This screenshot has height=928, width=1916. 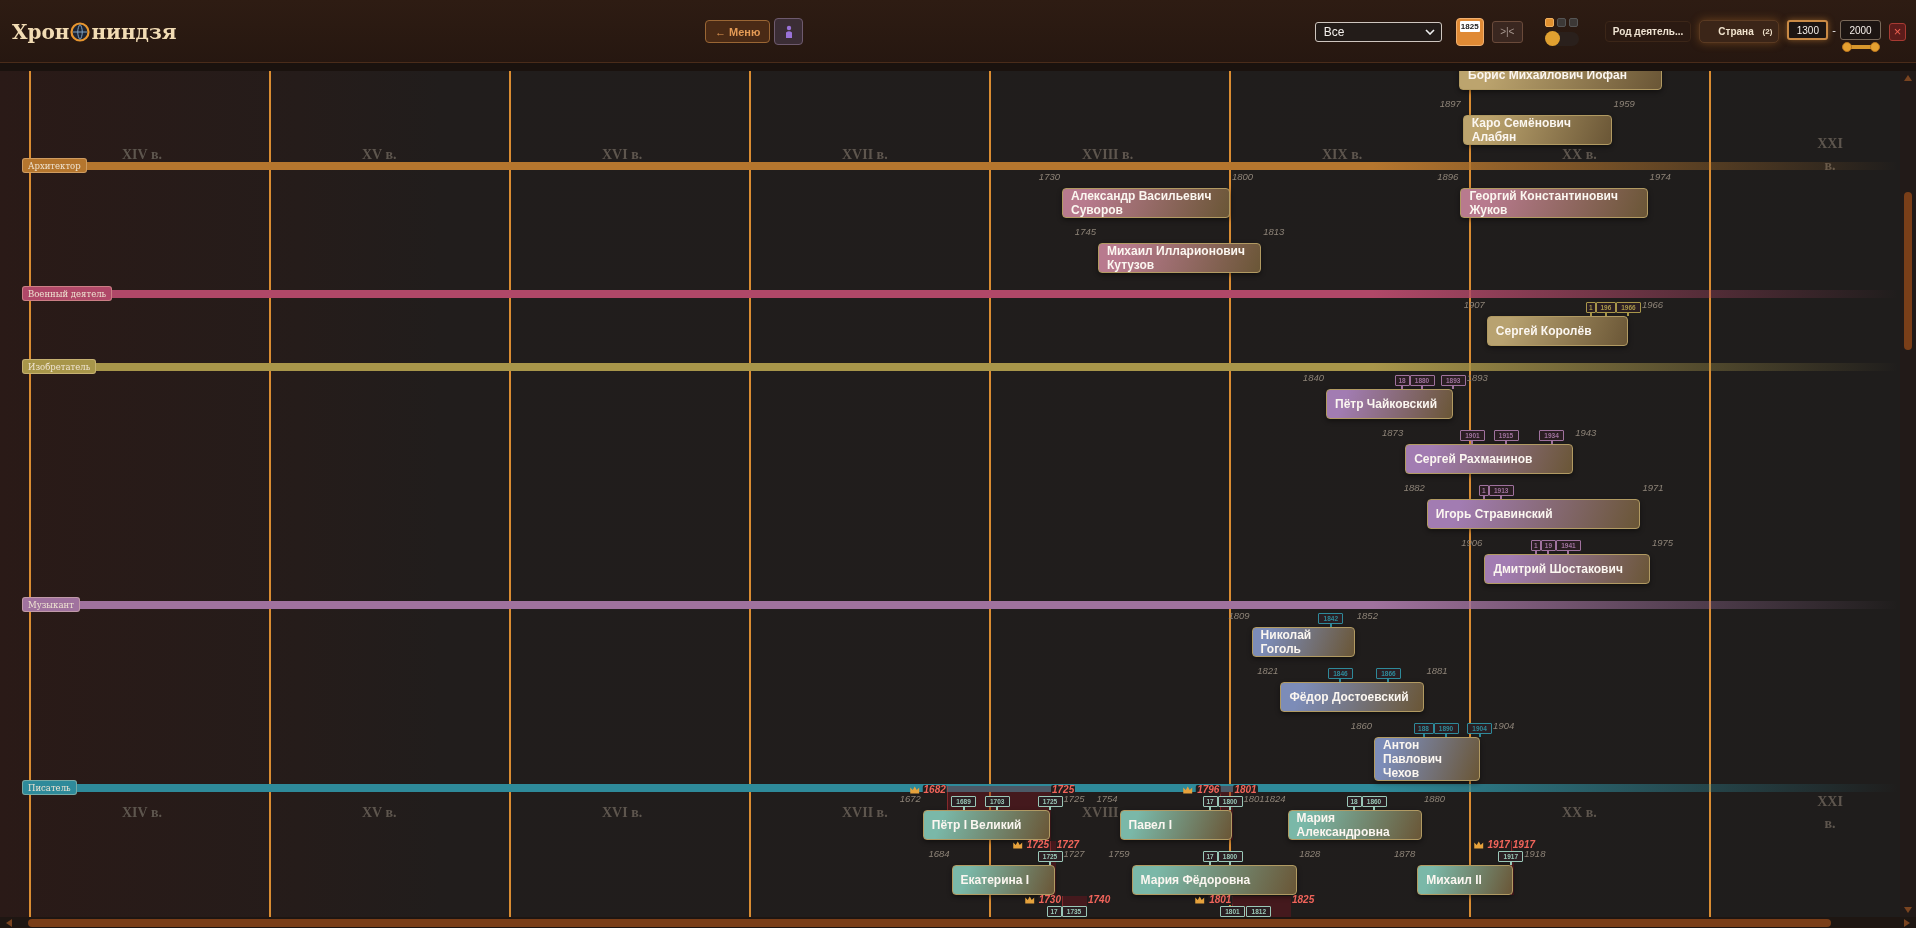 I want to click on reign-end-year: 1917, so click(x=1524, y=845).